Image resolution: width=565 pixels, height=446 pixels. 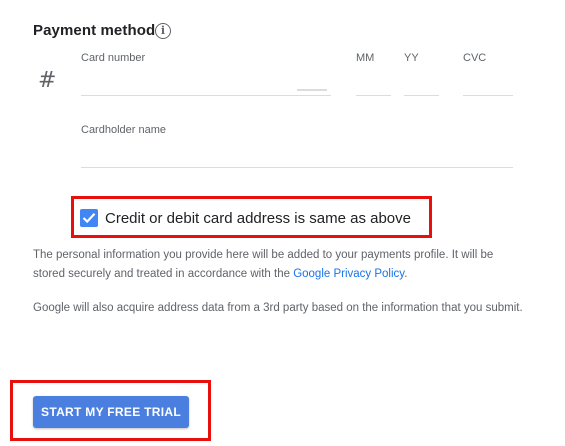 What do you see at coordinates (123, 130) in the screenshot?
I see `cardholder-name-label: Cardholder name` at bounding box center [123, 130].